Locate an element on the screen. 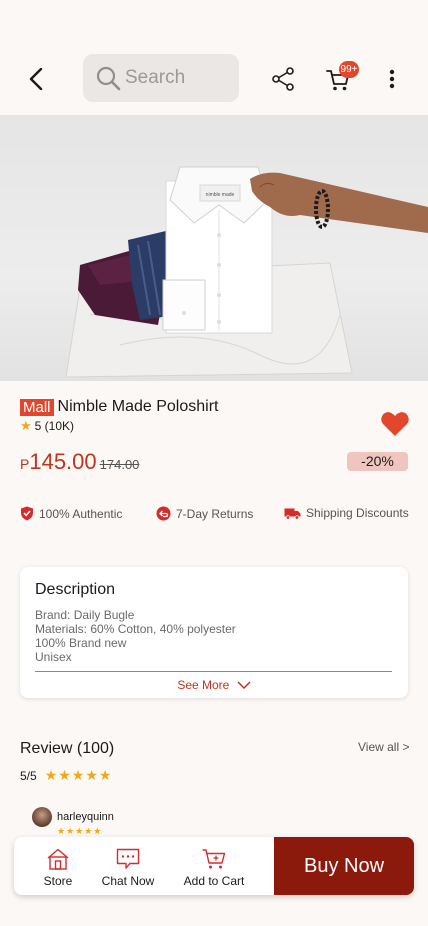 Image resolution: width=428 pixels, height=926 pixels. truck-icon is located at coordinates (292, 514).